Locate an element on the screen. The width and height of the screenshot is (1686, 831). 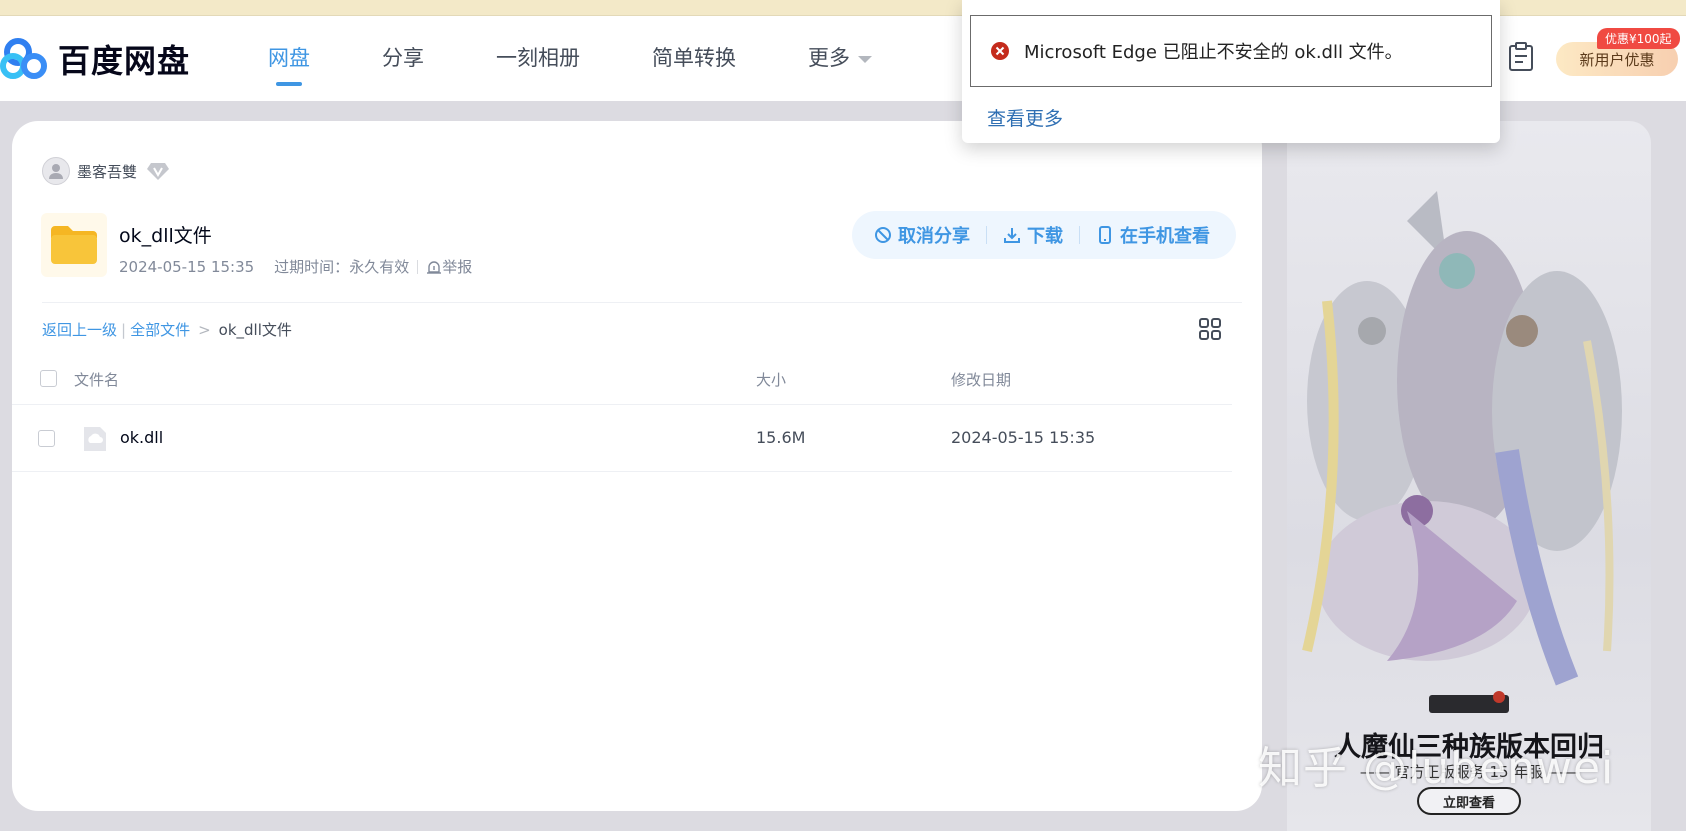
cancel-share-button: 取消分享 is located at coordinates (922, 235).